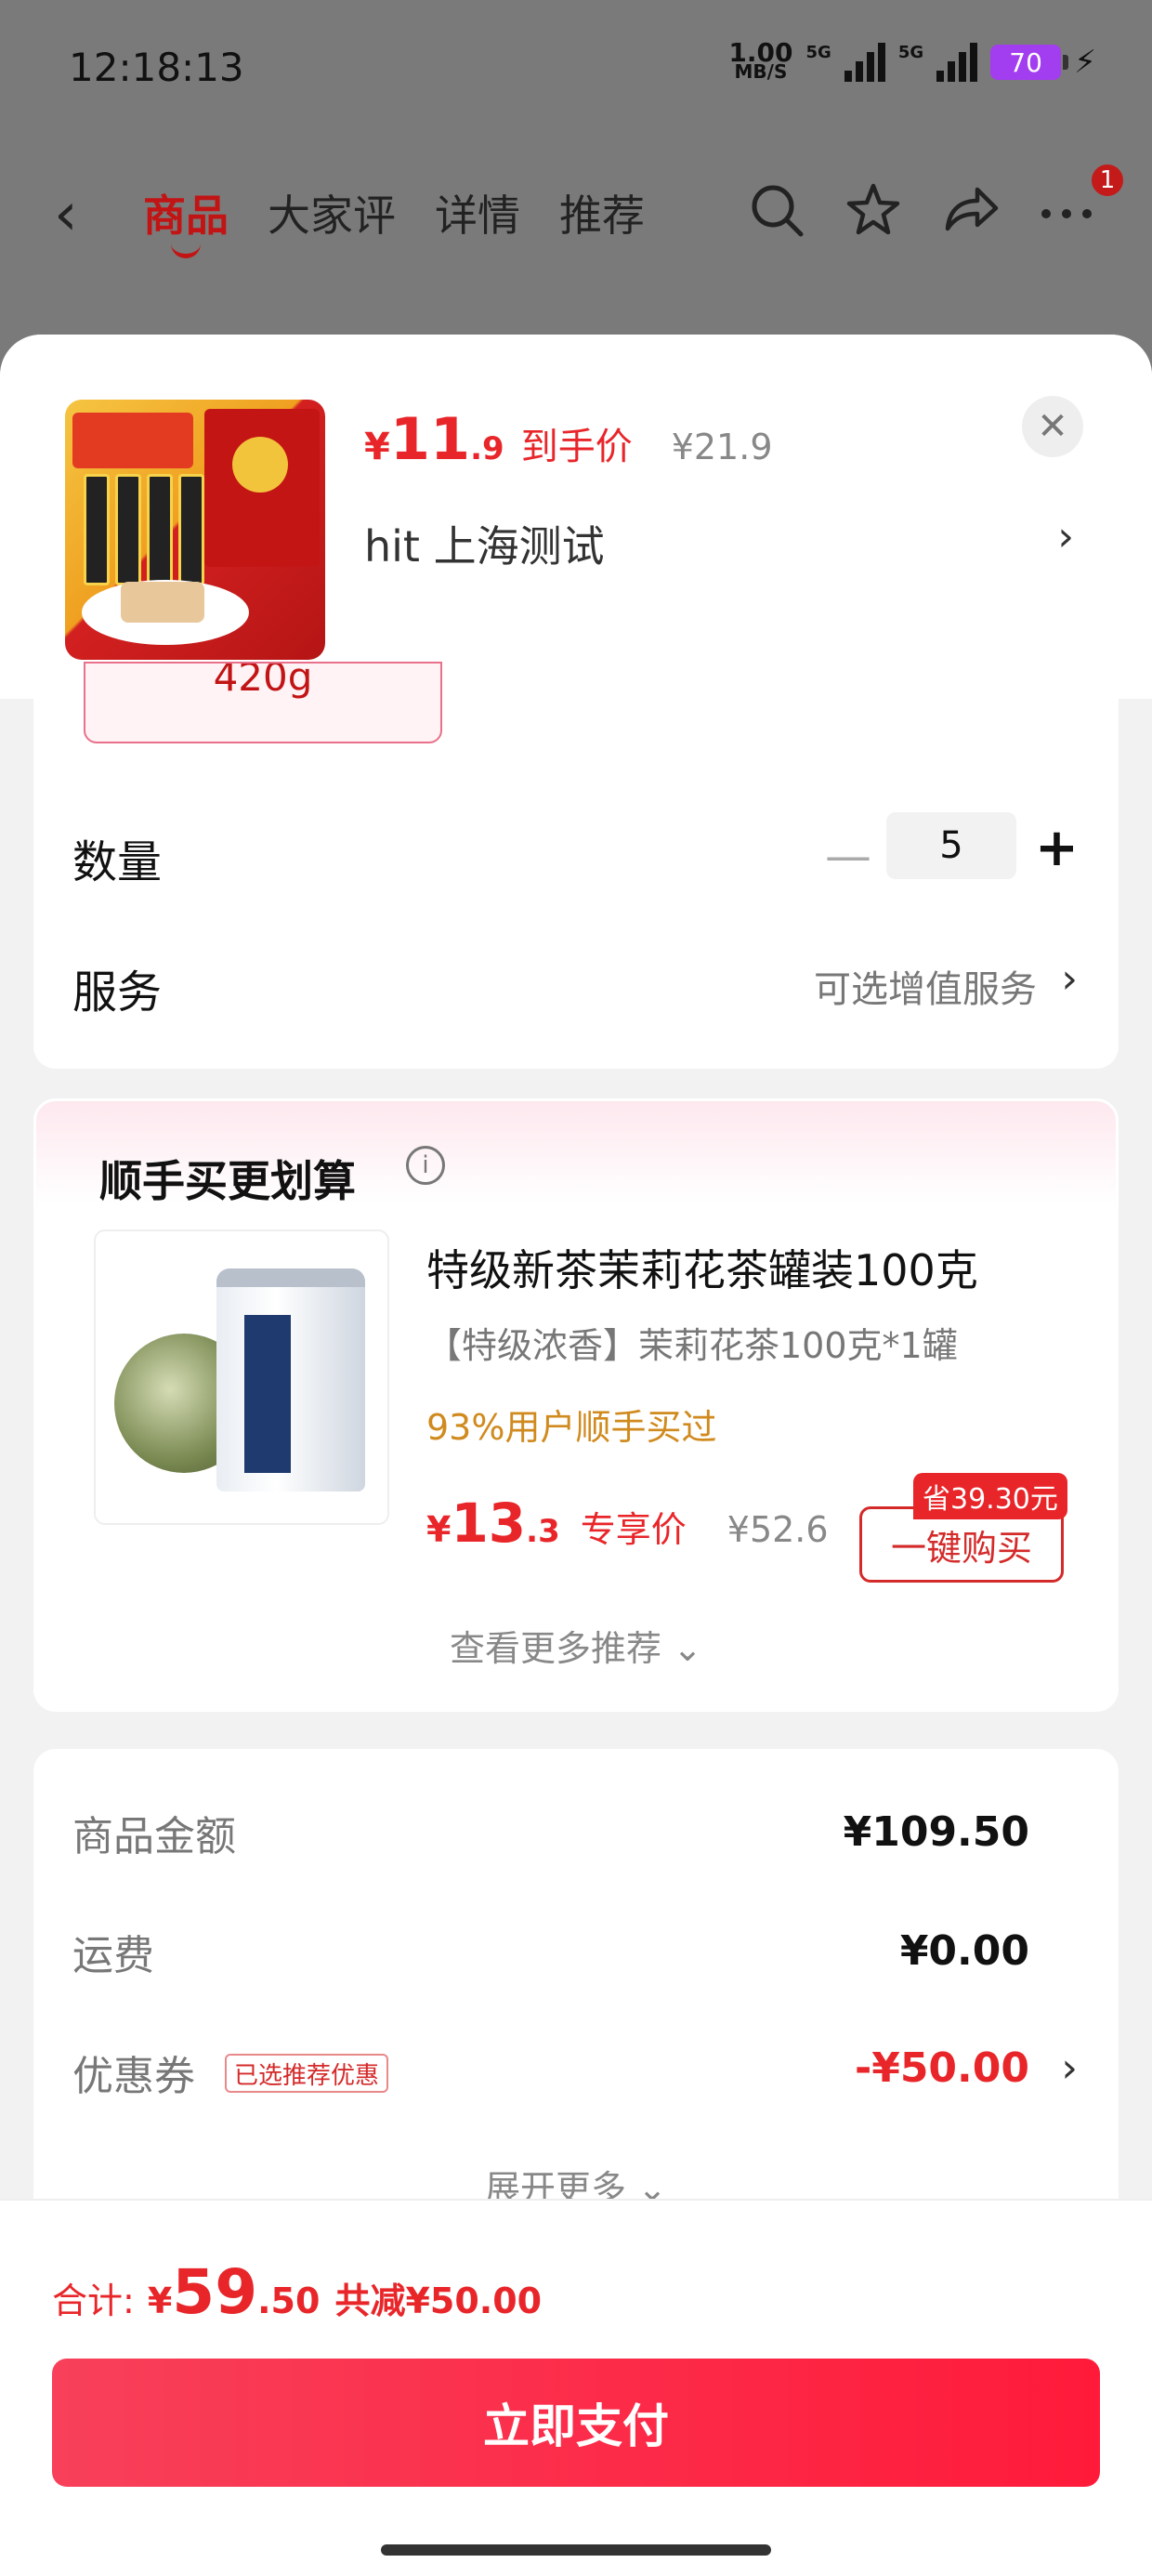  I want to click on summary-value-coupon: -¥50.00, so click(942, 2068).